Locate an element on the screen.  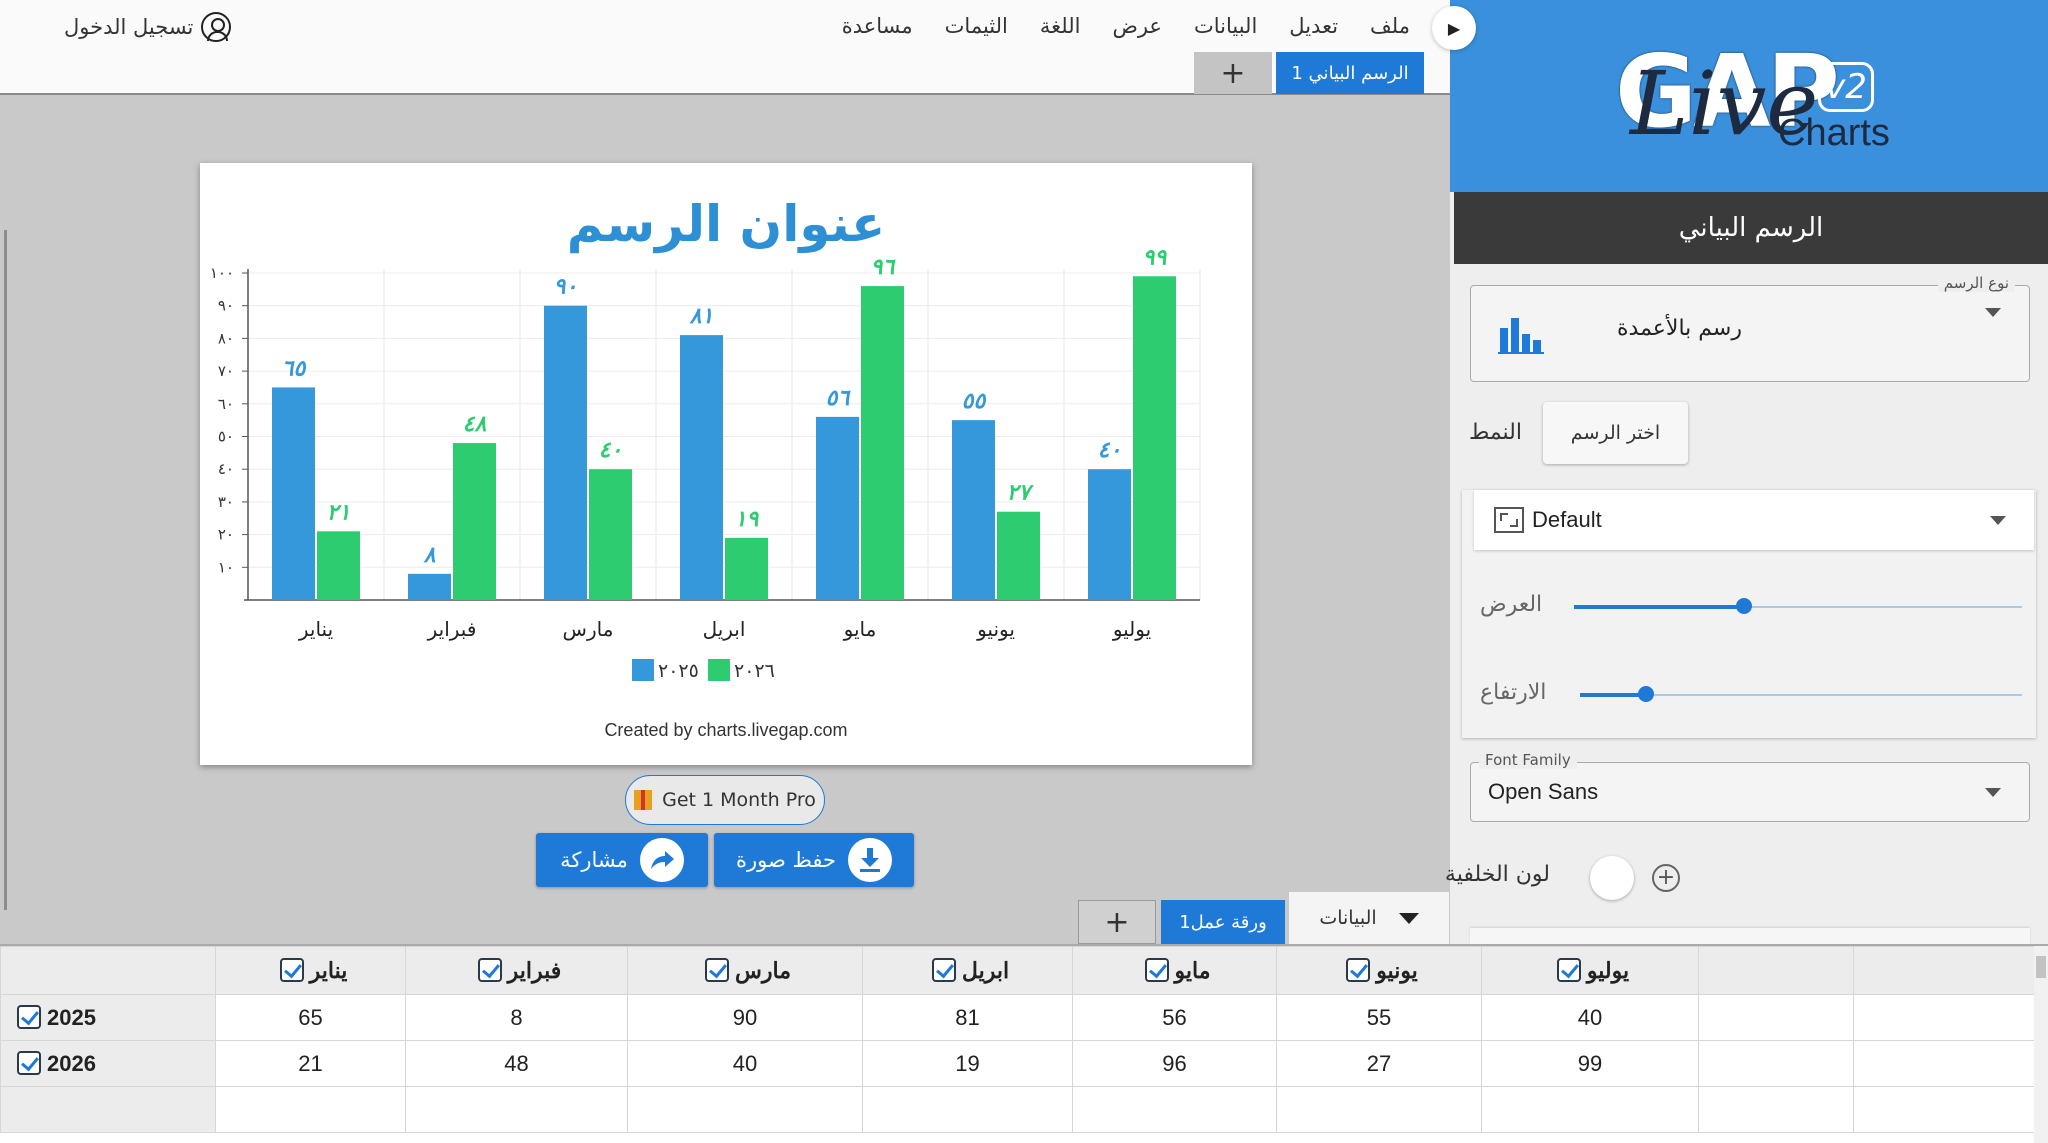
menu-file: ملف is located at coordinates (1390, 26).